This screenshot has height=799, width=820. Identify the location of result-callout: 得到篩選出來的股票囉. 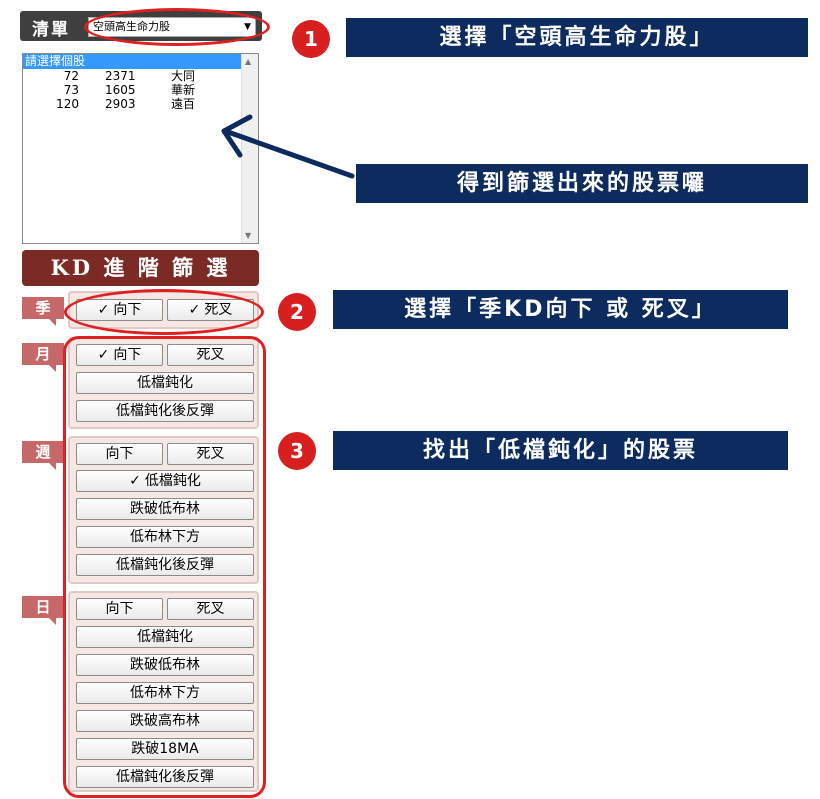
(582, 183).